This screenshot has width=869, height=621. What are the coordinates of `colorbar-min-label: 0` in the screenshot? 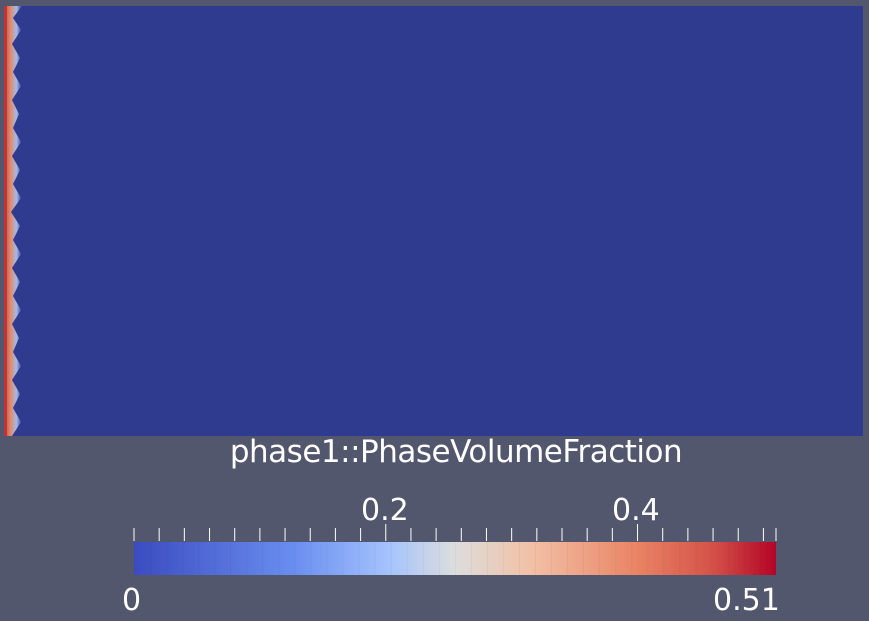 It's located at (132, 600).